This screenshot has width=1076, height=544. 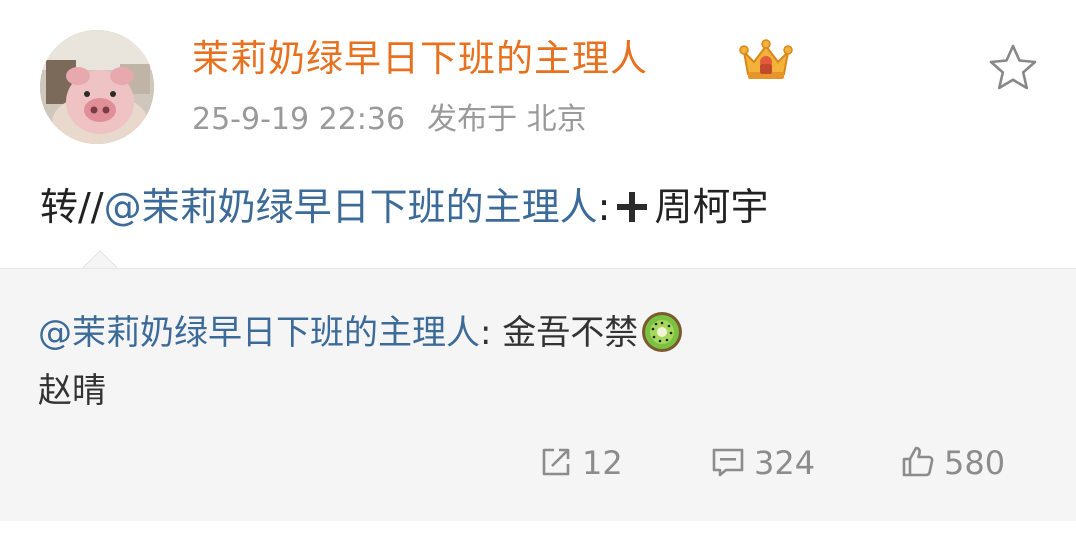 I want to click on comment-button: 324, so click(x=762, y=463).